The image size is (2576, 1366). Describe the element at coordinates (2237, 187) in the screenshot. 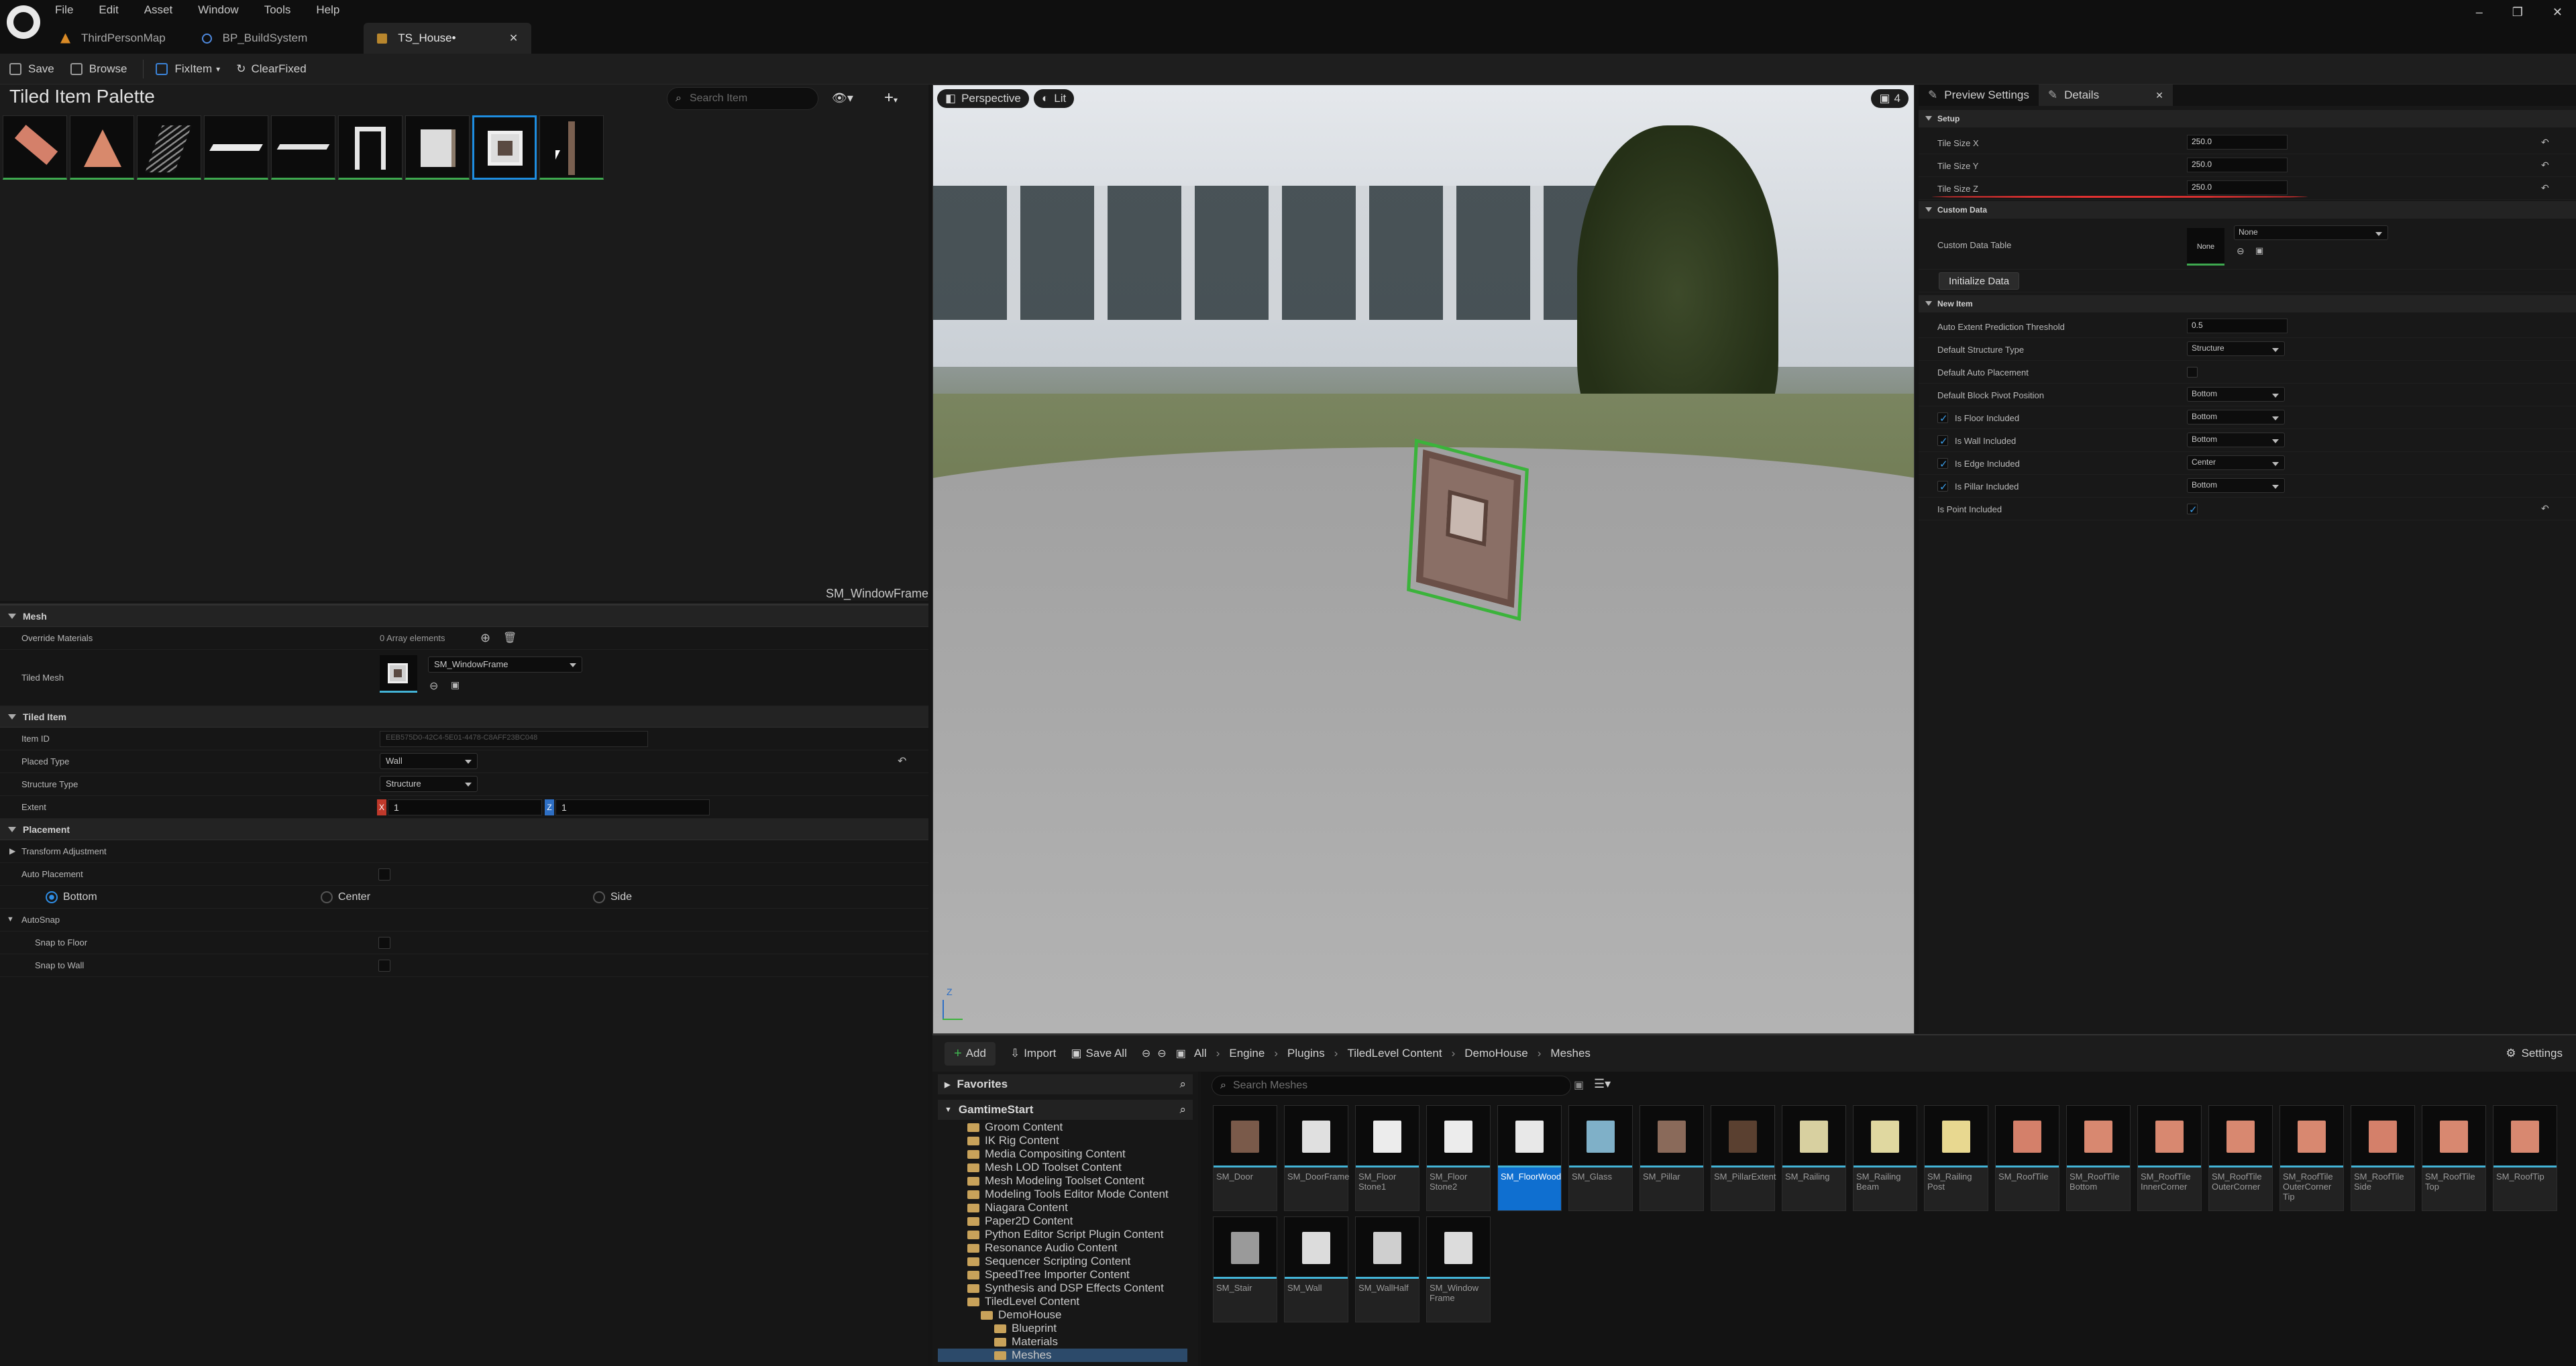

I see `tile-size-z-field: 250.0` at that location.